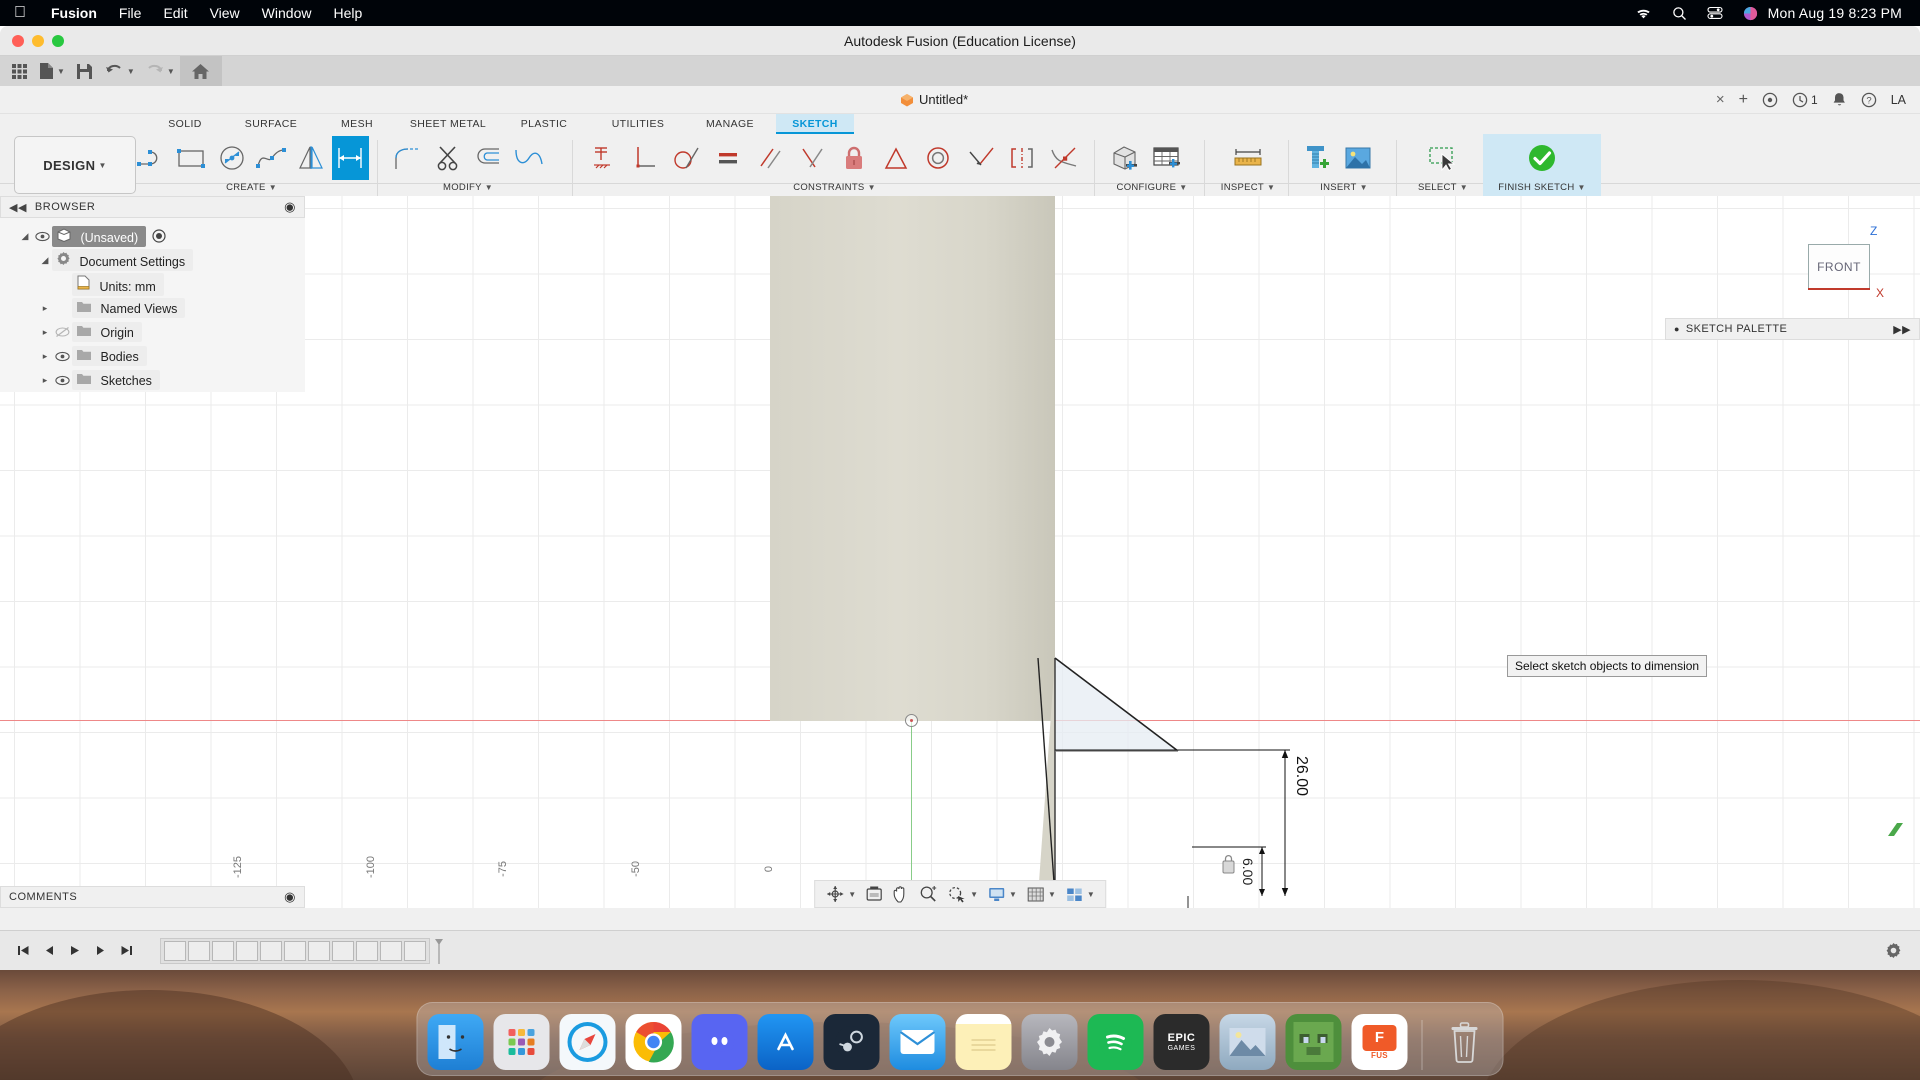  I want to click on tab-utilities: UTILITIES, so click(638, 124).